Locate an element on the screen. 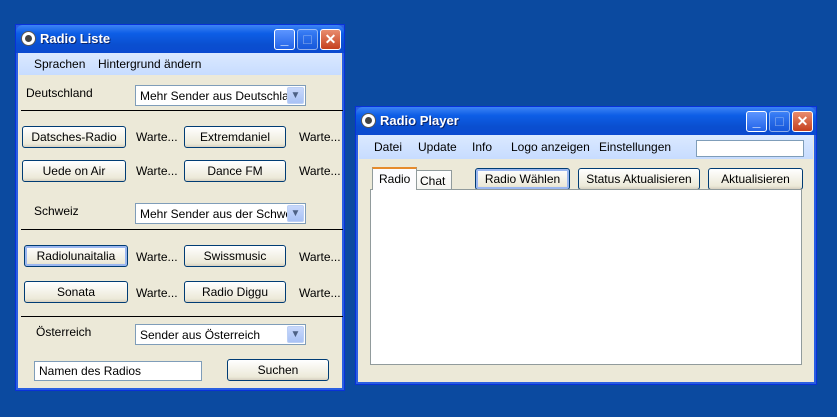  menu-info: Info is located at coordinates (482, 147).